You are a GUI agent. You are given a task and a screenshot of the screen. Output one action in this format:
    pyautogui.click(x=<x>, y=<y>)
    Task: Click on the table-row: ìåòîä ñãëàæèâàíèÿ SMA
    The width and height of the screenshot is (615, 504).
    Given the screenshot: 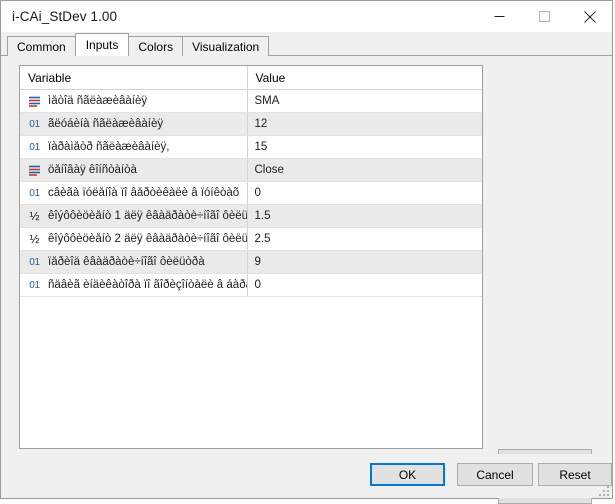 What is the action you would take?
    pyautogui.click(x=251, y=101)
    